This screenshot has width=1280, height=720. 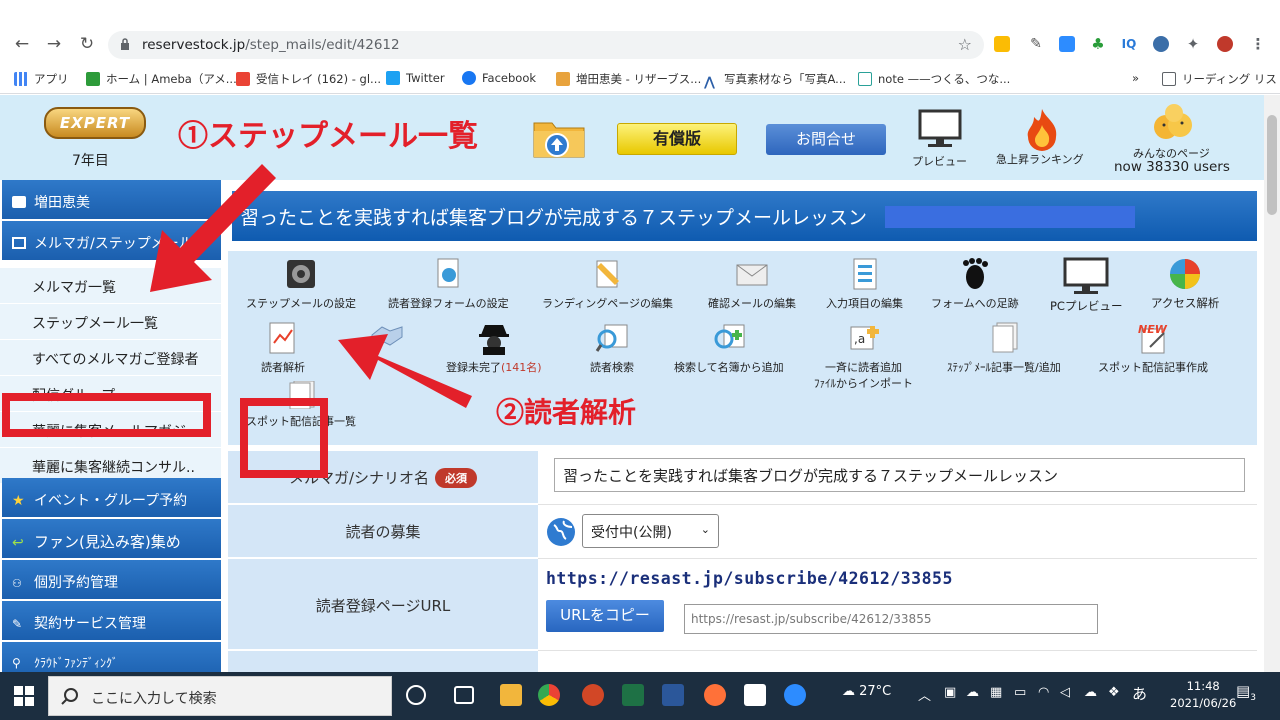 I want to click on magnifier-doc-icon, so click(x=611, y=338).